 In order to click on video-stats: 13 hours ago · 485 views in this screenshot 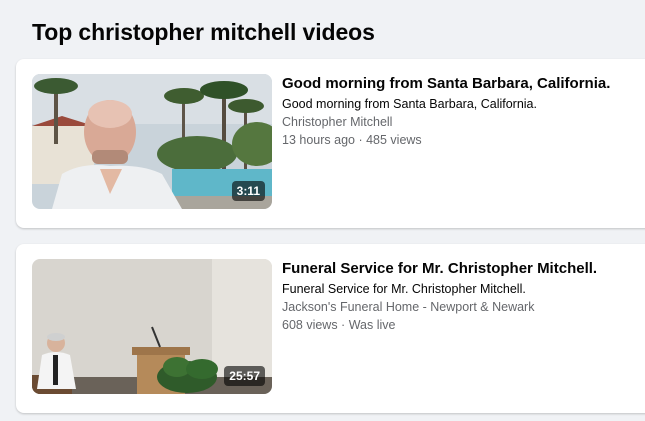, I will do `click(352, 140)`.